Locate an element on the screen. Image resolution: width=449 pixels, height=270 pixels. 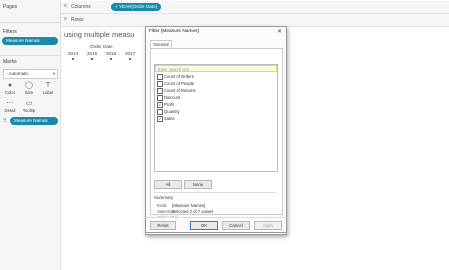
color-button: ● Color is located at coordinates (10, 90).